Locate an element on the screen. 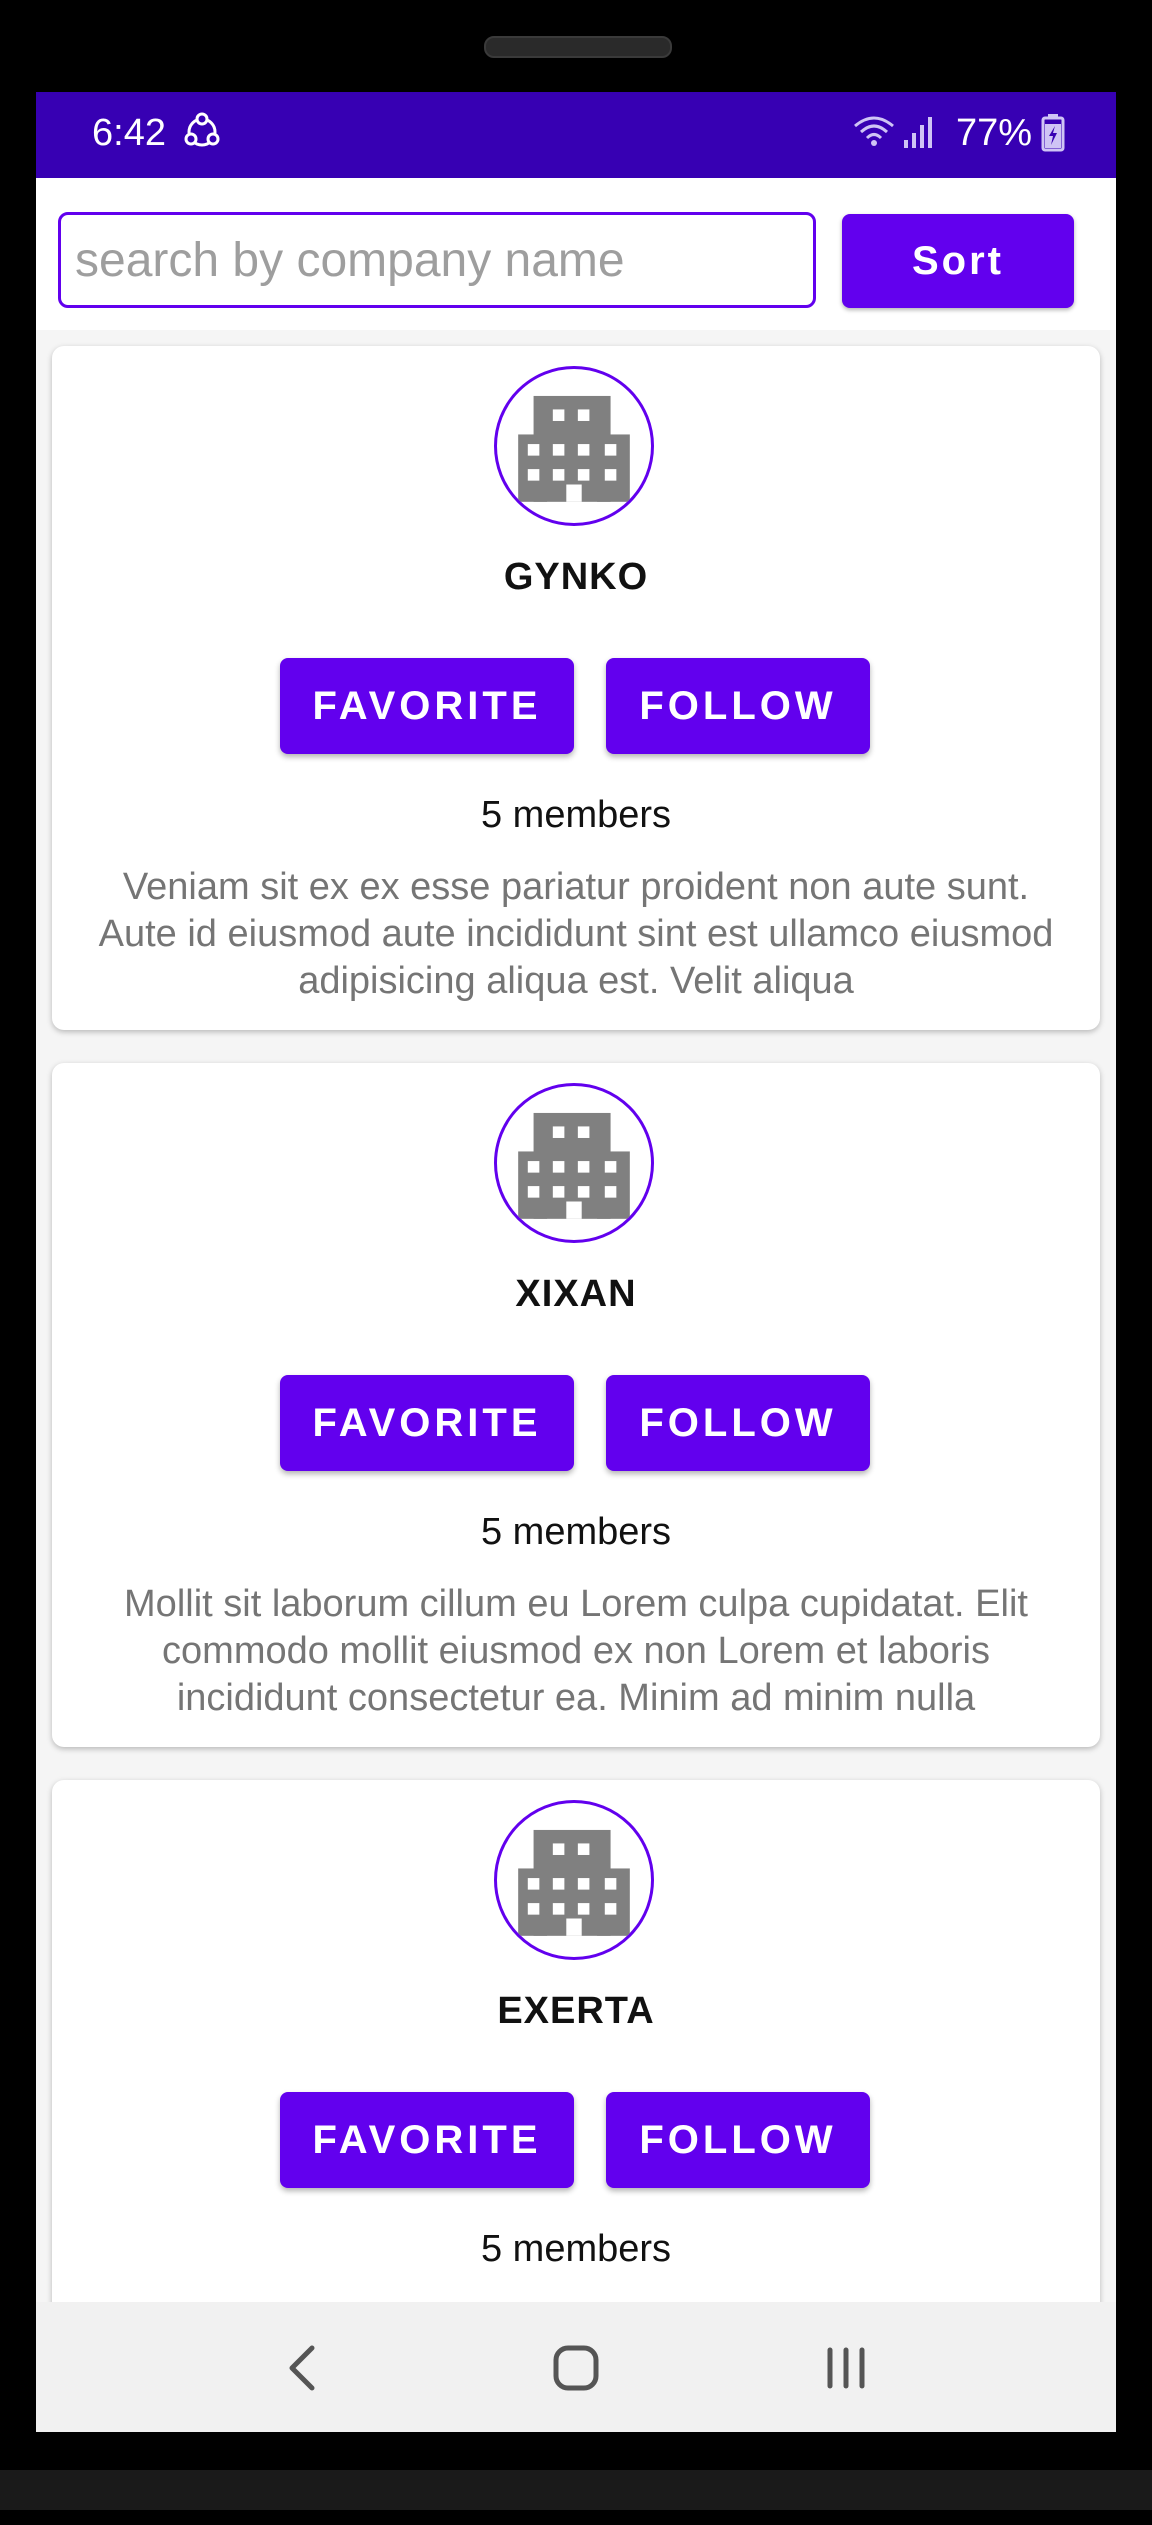 The height and width of the screenshot is (2525, 1152). system-nav-bar is located at coordinates (576, 2367).